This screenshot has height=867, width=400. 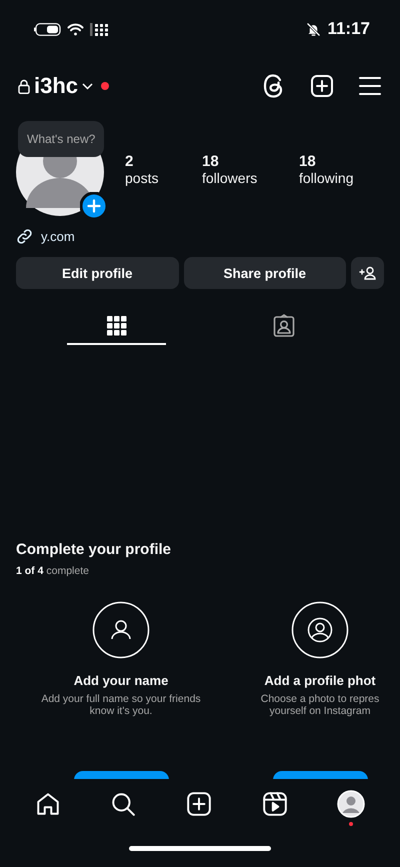 I want to click on reels-tab, so click(x=275, y=804).